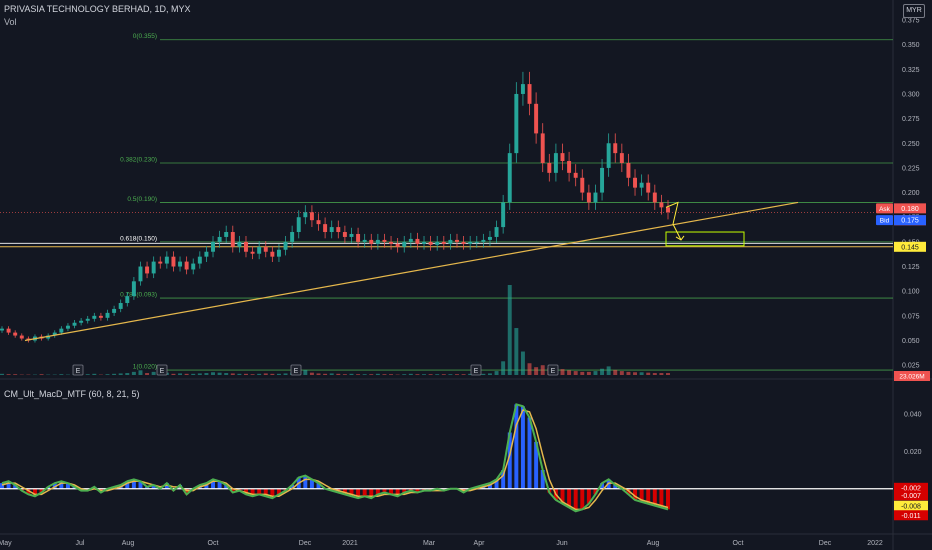 The width and height of the screenshot is (932, 550). What do you see at coordinates (911, 267) in the screenshot?
I see `price-tick-label: 0.125` at bounding box center [911, 267].